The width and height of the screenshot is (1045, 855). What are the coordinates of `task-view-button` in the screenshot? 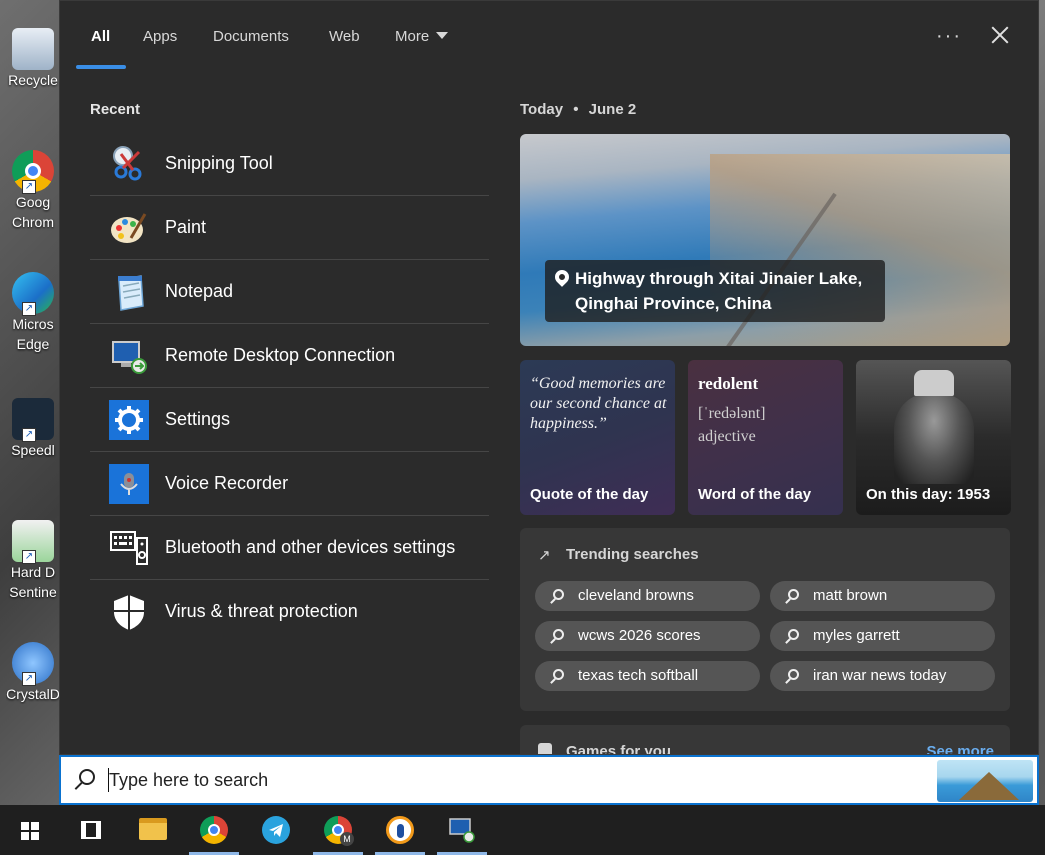 It's located at (90, 830).